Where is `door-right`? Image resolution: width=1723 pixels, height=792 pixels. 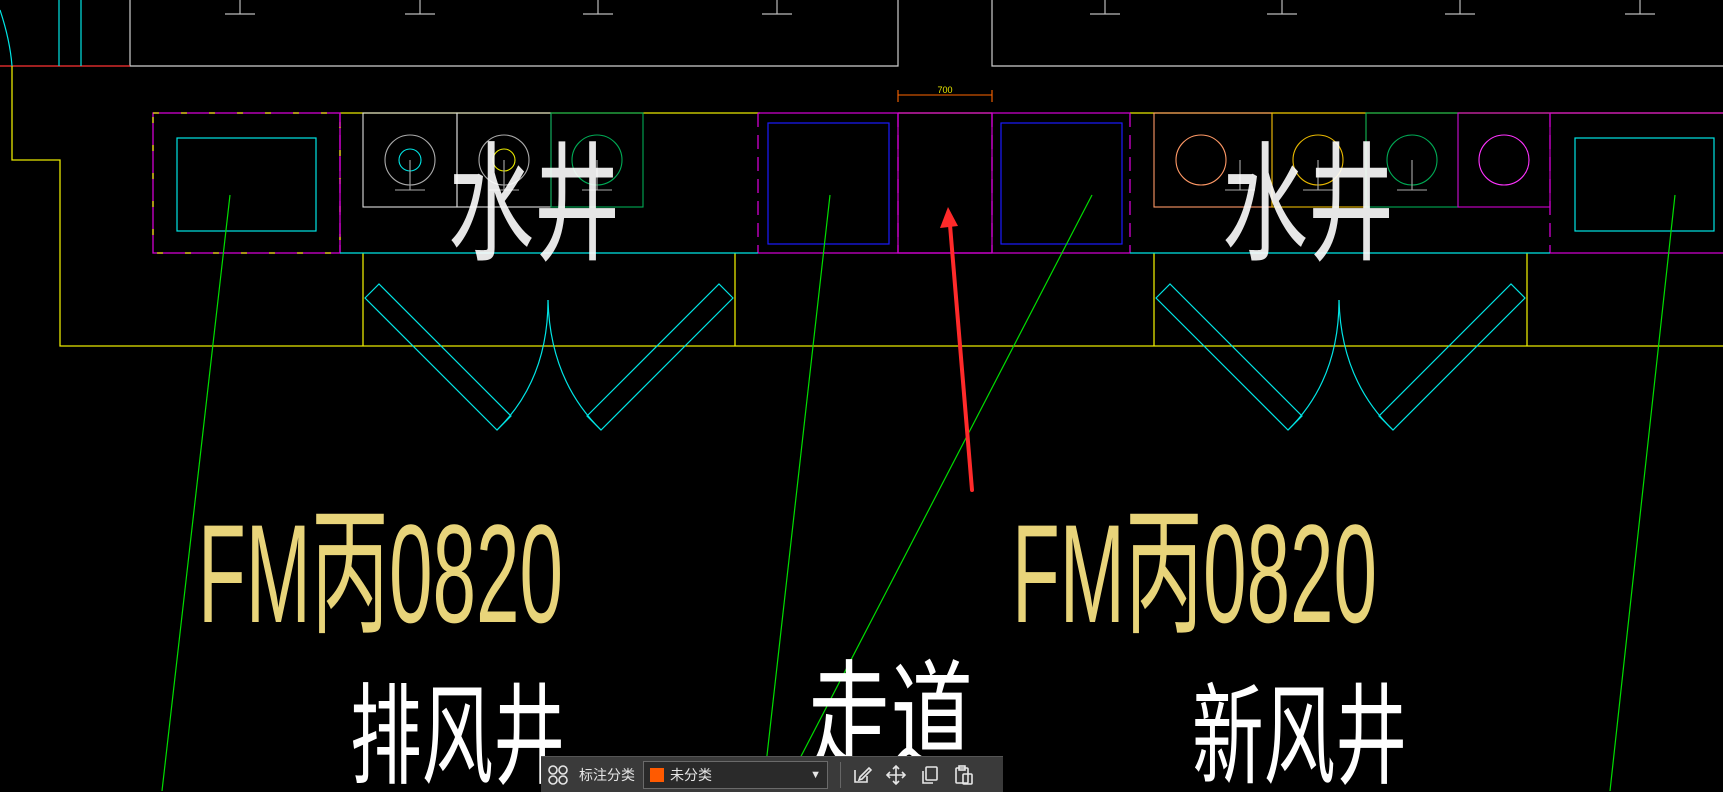
door-right is located at coordinates (1340, 357).